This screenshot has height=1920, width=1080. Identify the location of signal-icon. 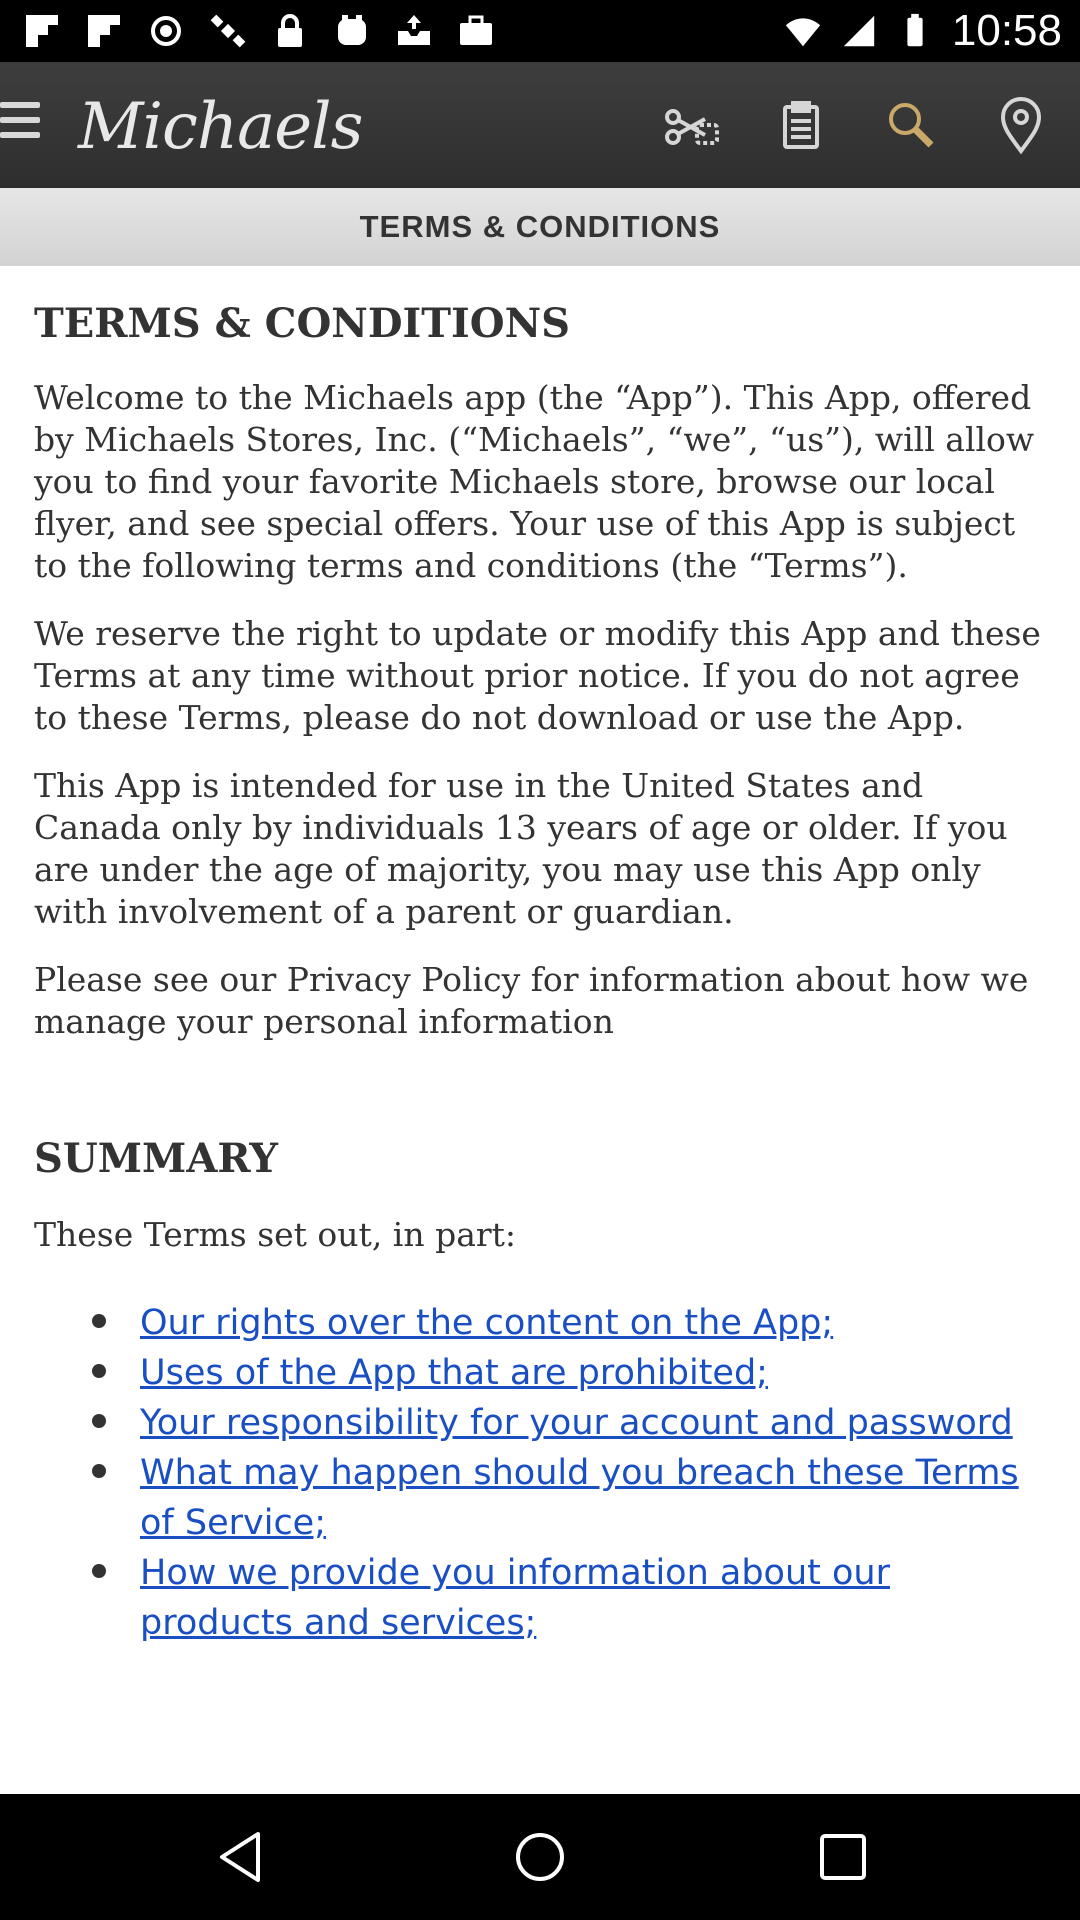
(859, 31).